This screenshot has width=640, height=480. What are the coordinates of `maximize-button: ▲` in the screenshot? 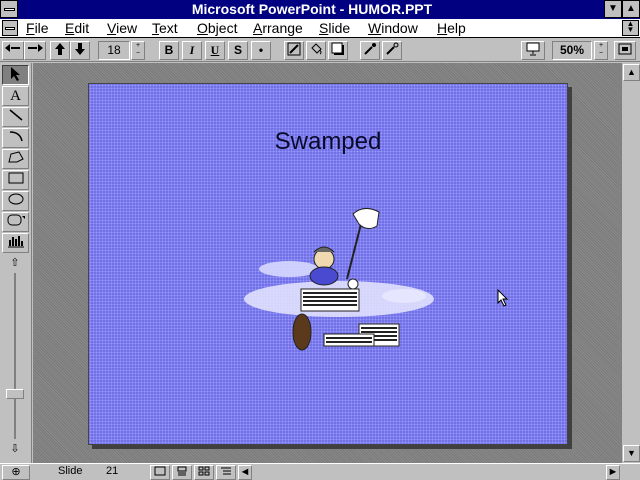 It's located at (631, 9).